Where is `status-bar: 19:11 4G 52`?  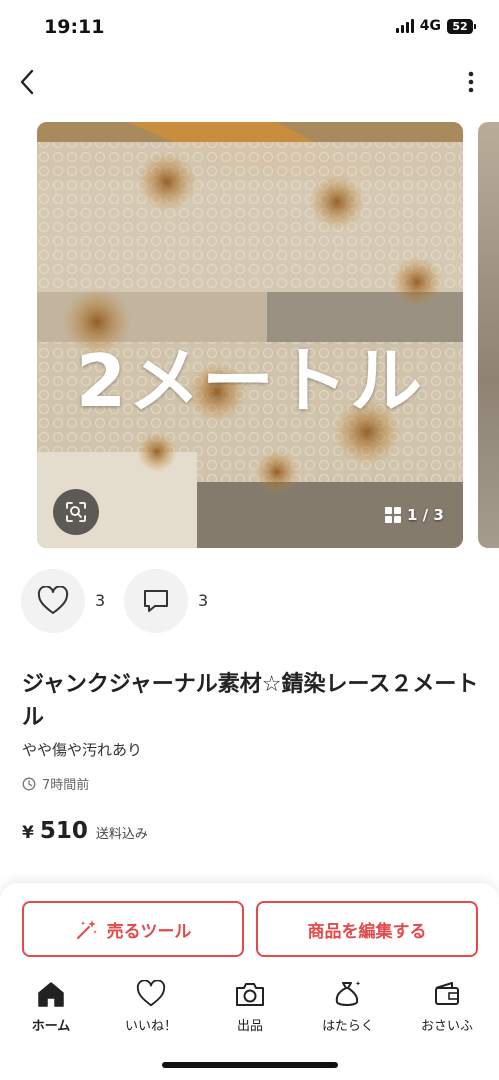
status-bar: 19:11 4G 52 is located at coordinates (249, 27).